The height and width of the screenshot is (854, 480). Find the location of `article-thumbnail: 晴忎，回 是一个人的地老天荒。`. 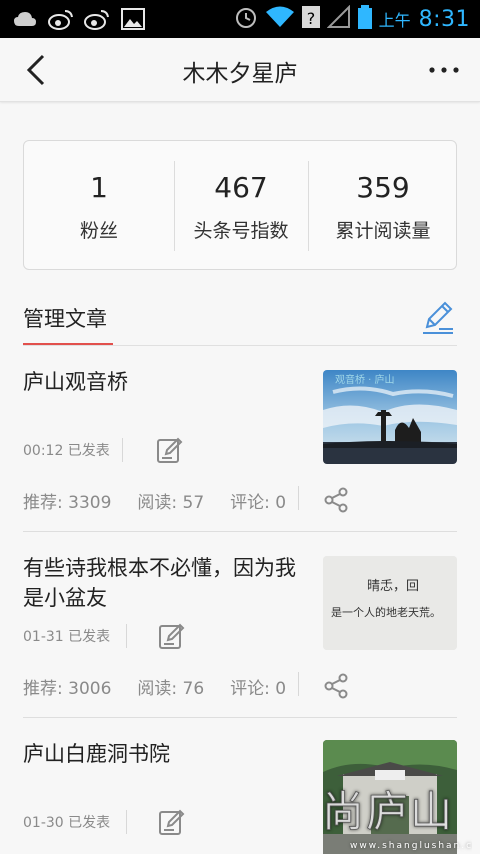

article-thumbnail: 晴忎，回 是一个人的地老天荒。 is located at coordinates (390, 603).